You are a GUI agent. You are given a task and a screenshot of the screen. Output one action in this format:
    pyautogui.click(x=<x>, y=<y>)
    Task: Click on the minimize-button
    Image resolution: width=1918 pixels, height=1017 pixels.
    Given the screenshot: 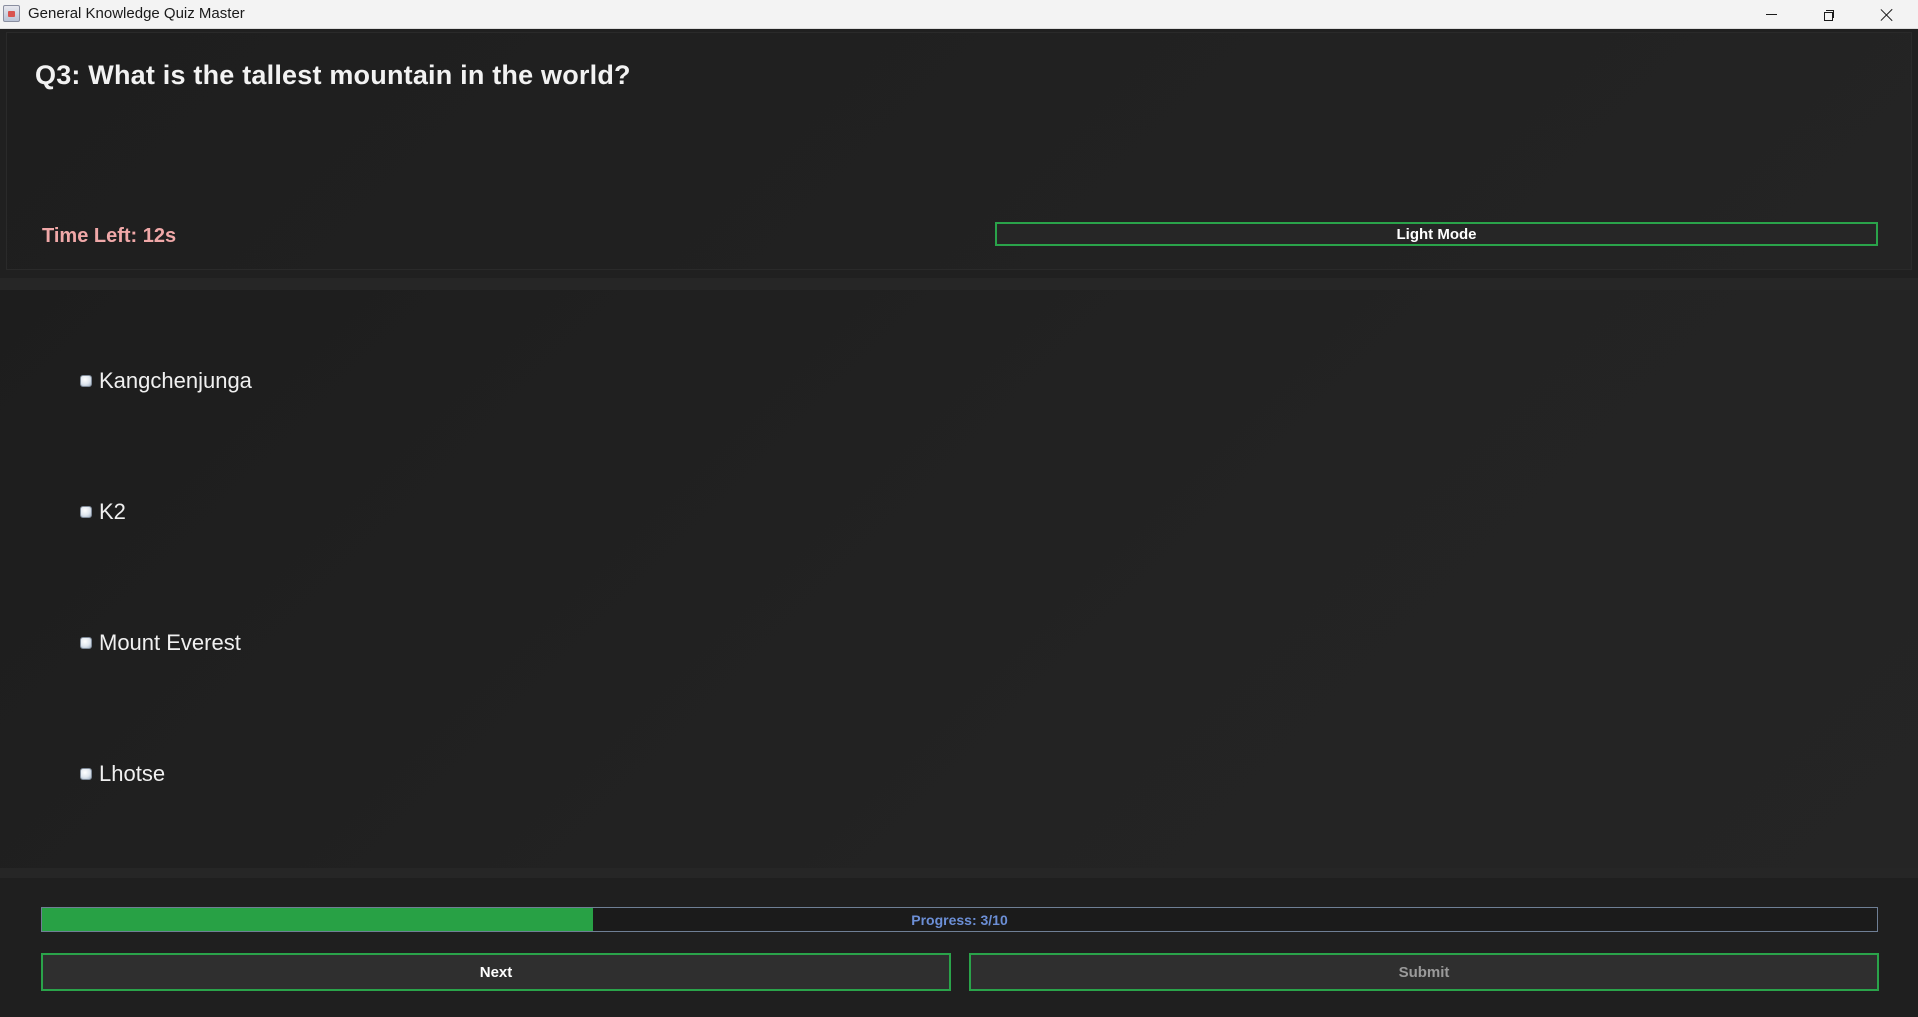 What is the action you would take?
    pyautogui.click(x=1771, y=14)
    